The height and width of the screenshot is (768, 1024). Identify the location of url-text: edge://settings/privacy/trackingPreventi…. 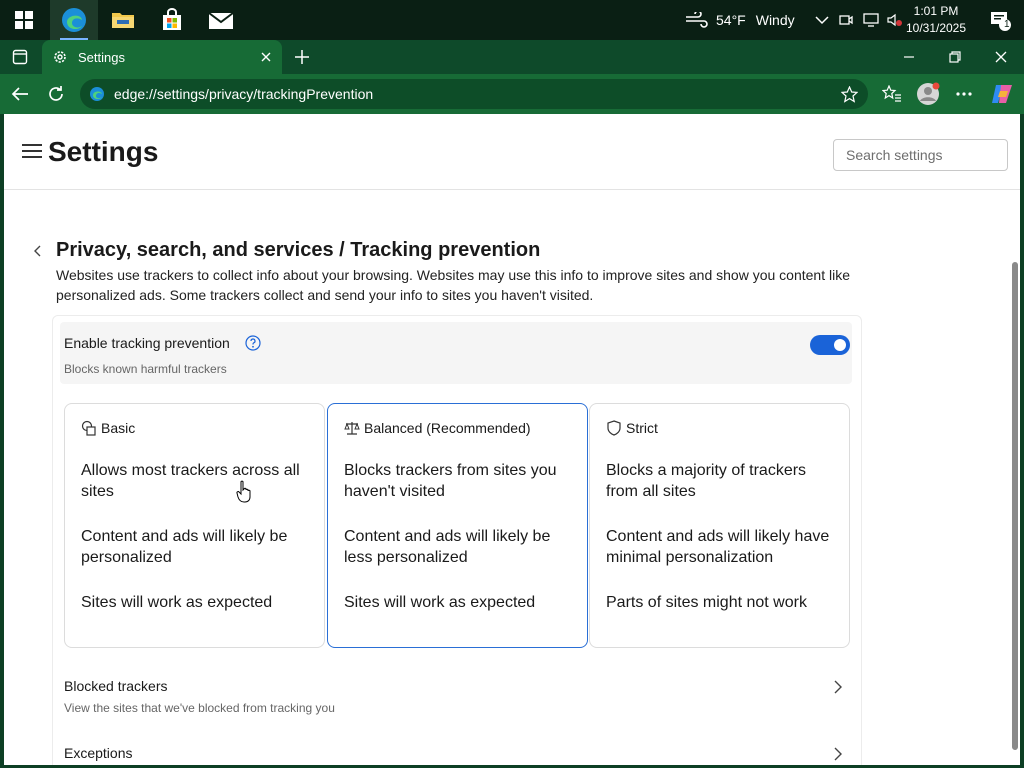
(244, 94).